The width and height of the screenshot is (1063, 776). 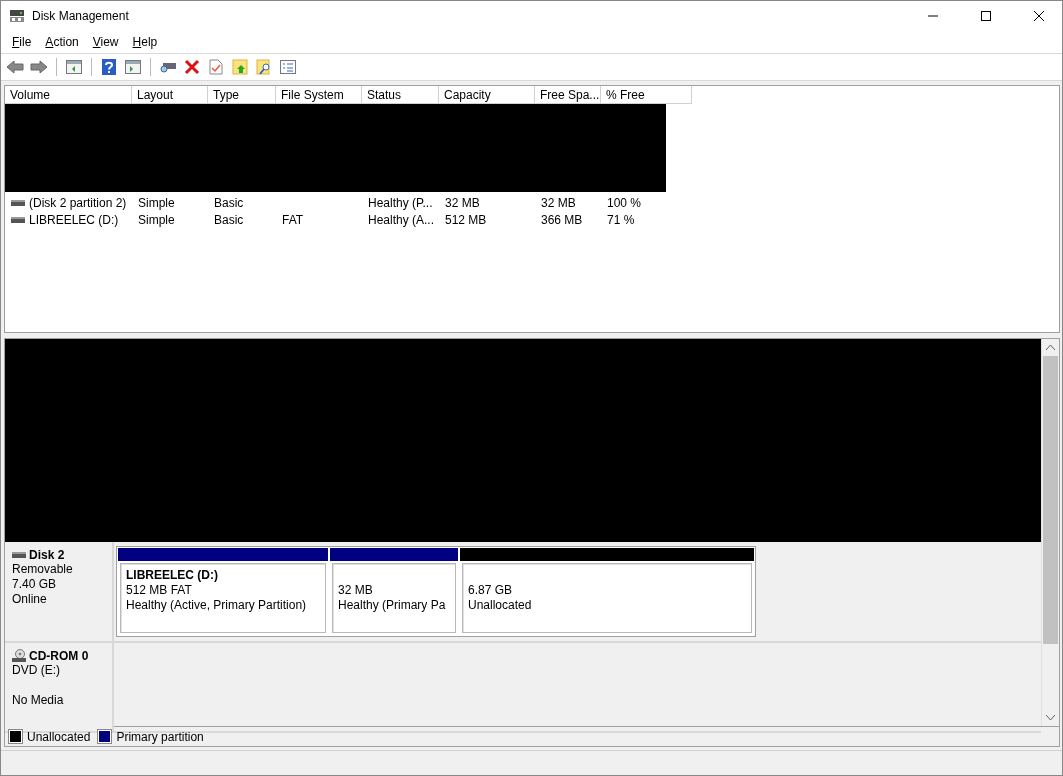 What do you see at coordinates (293, 219) in the screenshot?
I see `table-cell: FAT` at bounding box center [293, 219].